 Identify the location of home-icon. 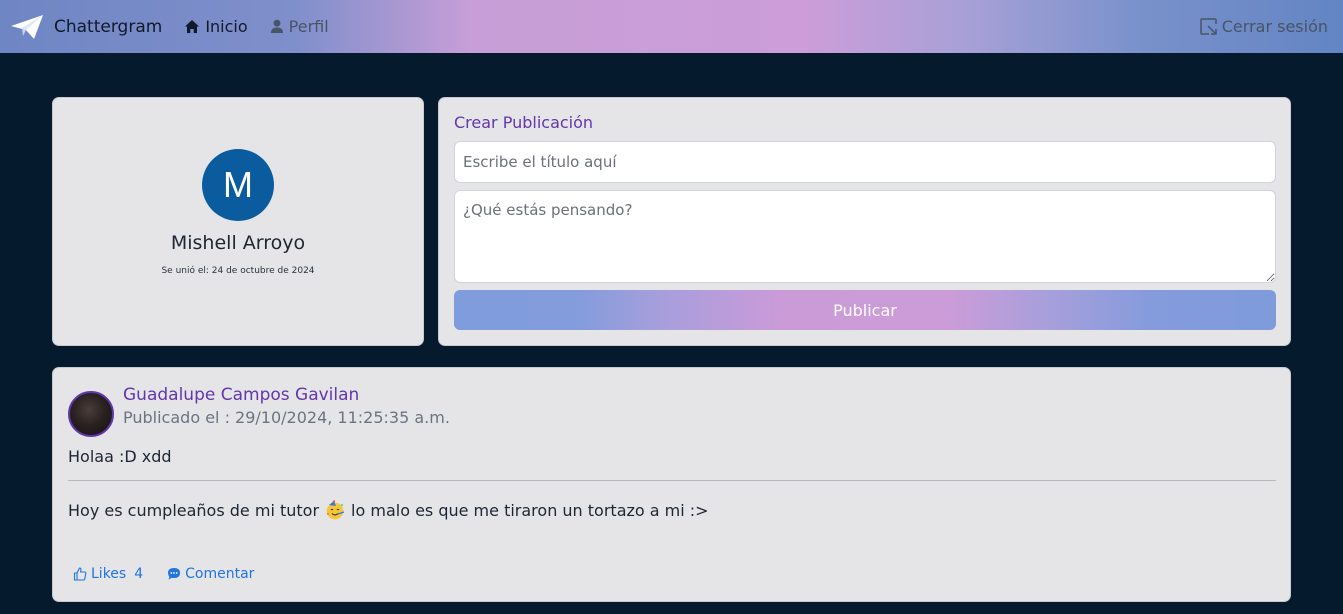
(192, 26).